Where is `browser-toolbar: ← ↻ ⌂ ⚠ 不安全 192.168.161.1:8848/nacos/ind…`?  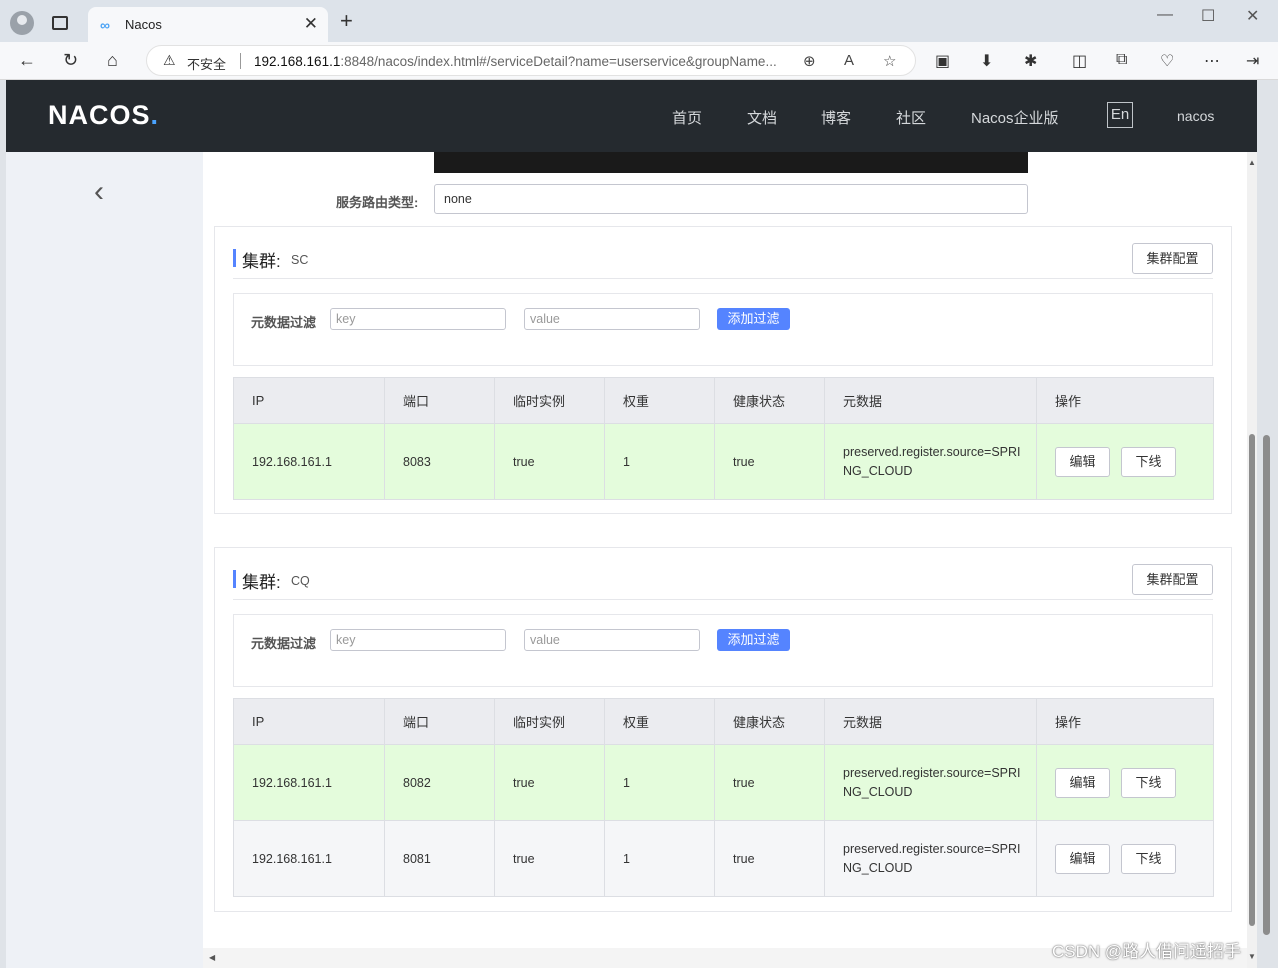
browser-toolbar: ← ↻ ⌂ ⚠ 不安全 192.168.161.1:8848/nacos/ind… is located at coordinates (639, 61).